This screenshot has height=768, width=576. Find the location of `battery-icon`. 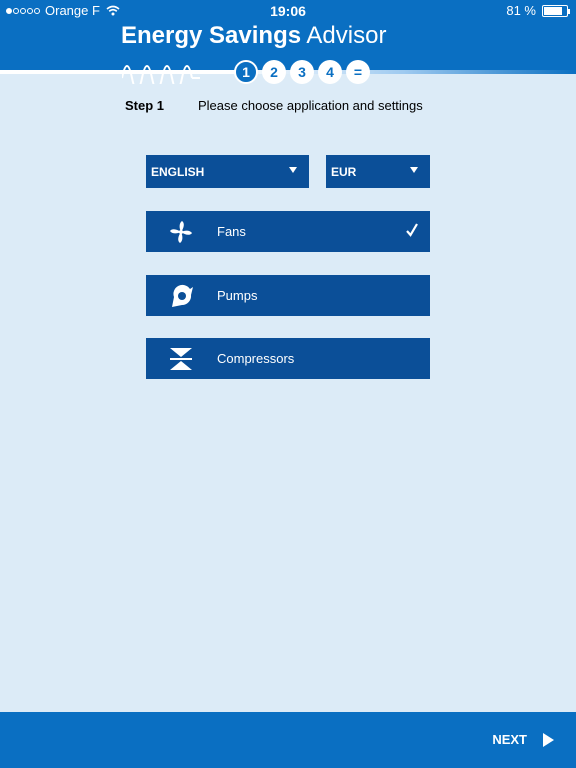

battery-icon is located at coordinates (556, 10).